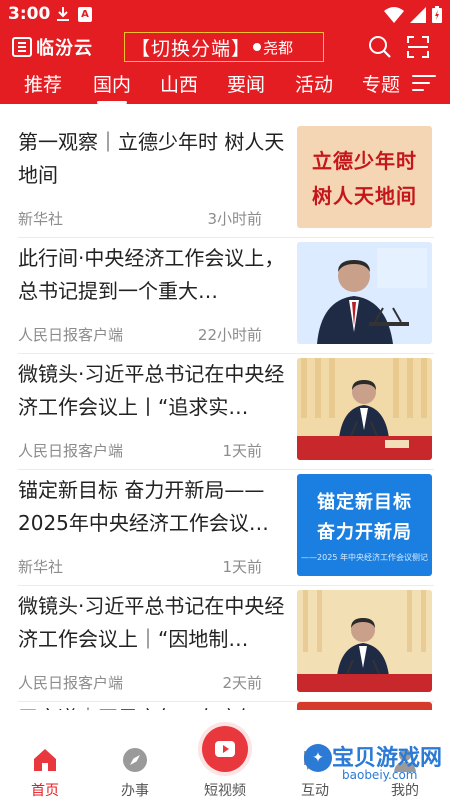 This screenshot has width=450, height=800. I want to click on app-header: 3:00 A 临汾云 【切换分端】 尧都 推荐 国内 山西 要闻 活动 专题, so click(225, 52).